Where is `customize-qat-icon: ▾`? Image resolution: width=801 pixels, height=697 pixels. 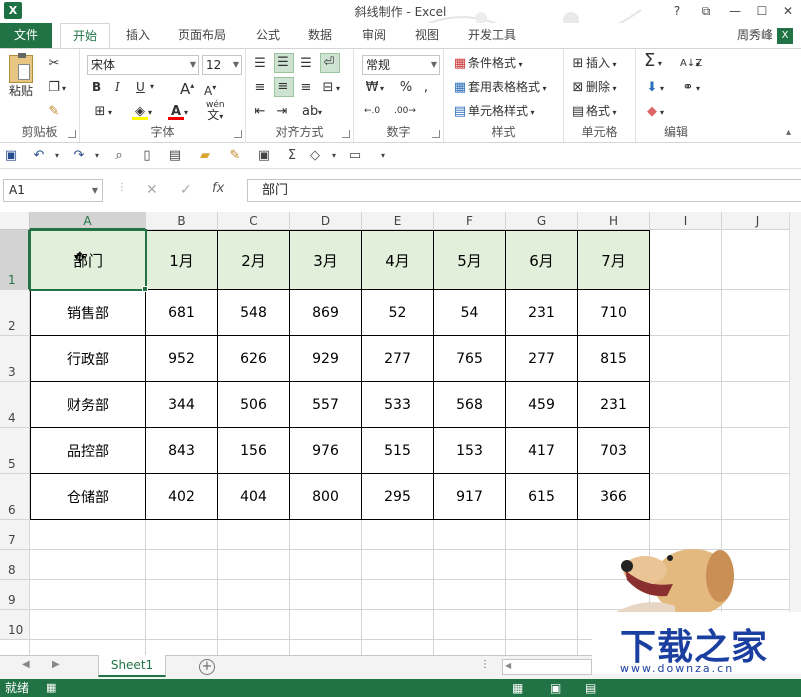 customize-qat-icon: ▾ is located at coordinates (383, 156).